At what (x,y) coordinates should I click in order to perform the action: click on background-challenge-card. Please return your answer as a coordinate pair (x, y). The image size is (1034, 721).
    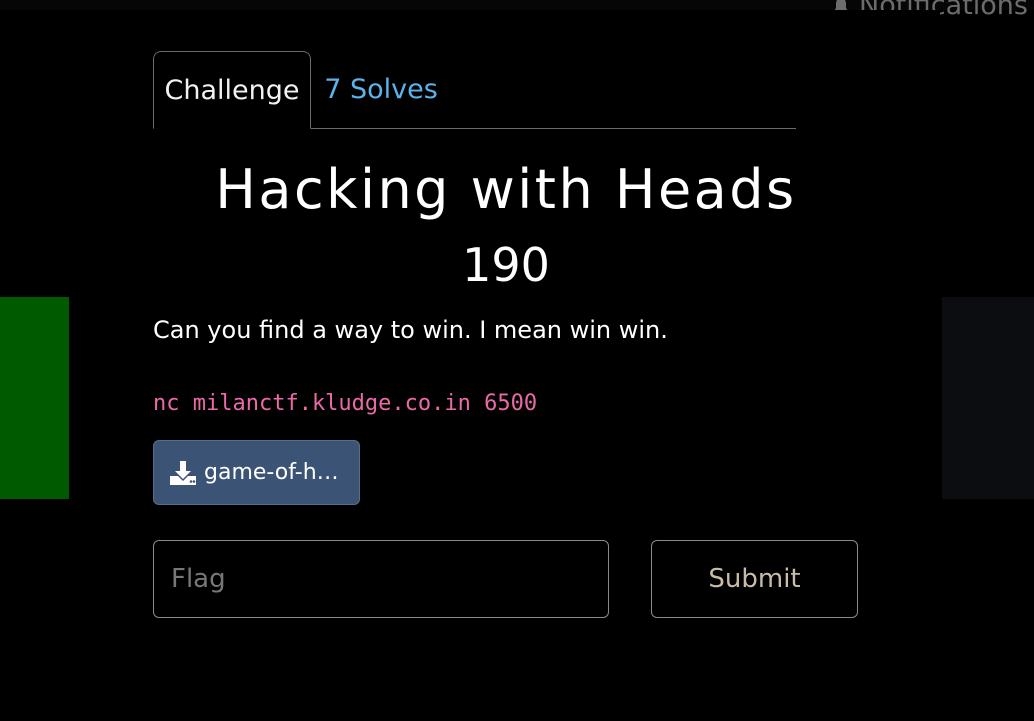
    Looking at the image, I should click on (988, 398).